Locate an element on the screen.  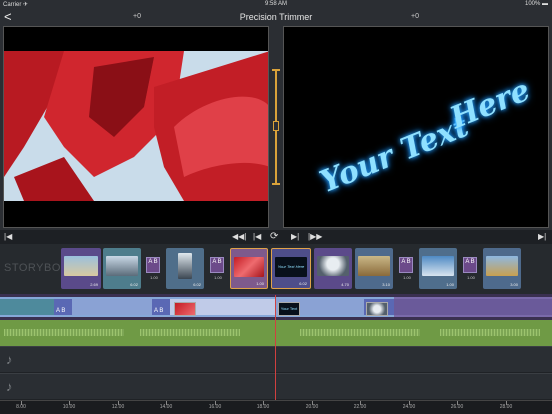
video-track: A B A B Your Text Here is located at coordinates (276, 307).